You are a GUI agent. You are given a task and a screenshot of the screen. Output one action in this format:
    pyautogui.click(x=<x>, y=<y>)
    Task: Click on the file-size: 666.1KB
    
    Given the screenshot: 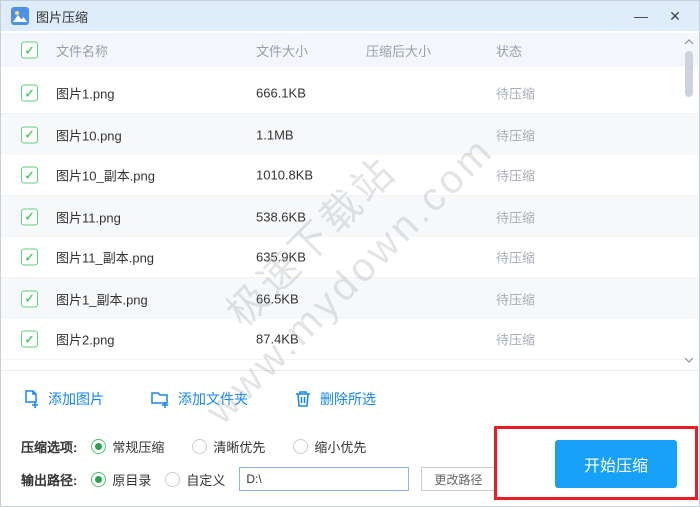 What is the action you would take?
    pyautogui.click(x=281, y=93)
    